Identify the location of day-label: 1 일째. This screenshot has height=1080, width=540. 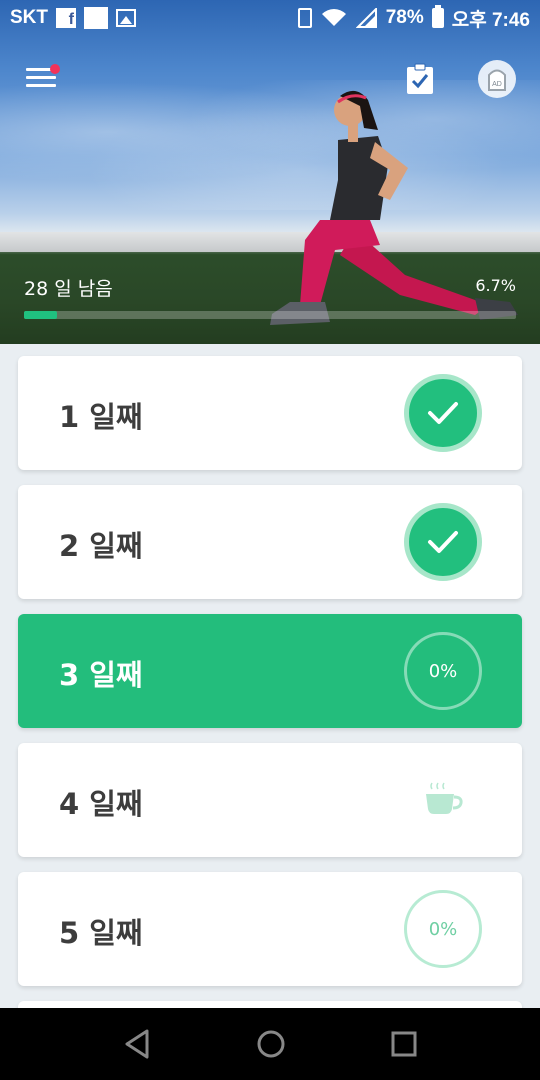
(101, 417).